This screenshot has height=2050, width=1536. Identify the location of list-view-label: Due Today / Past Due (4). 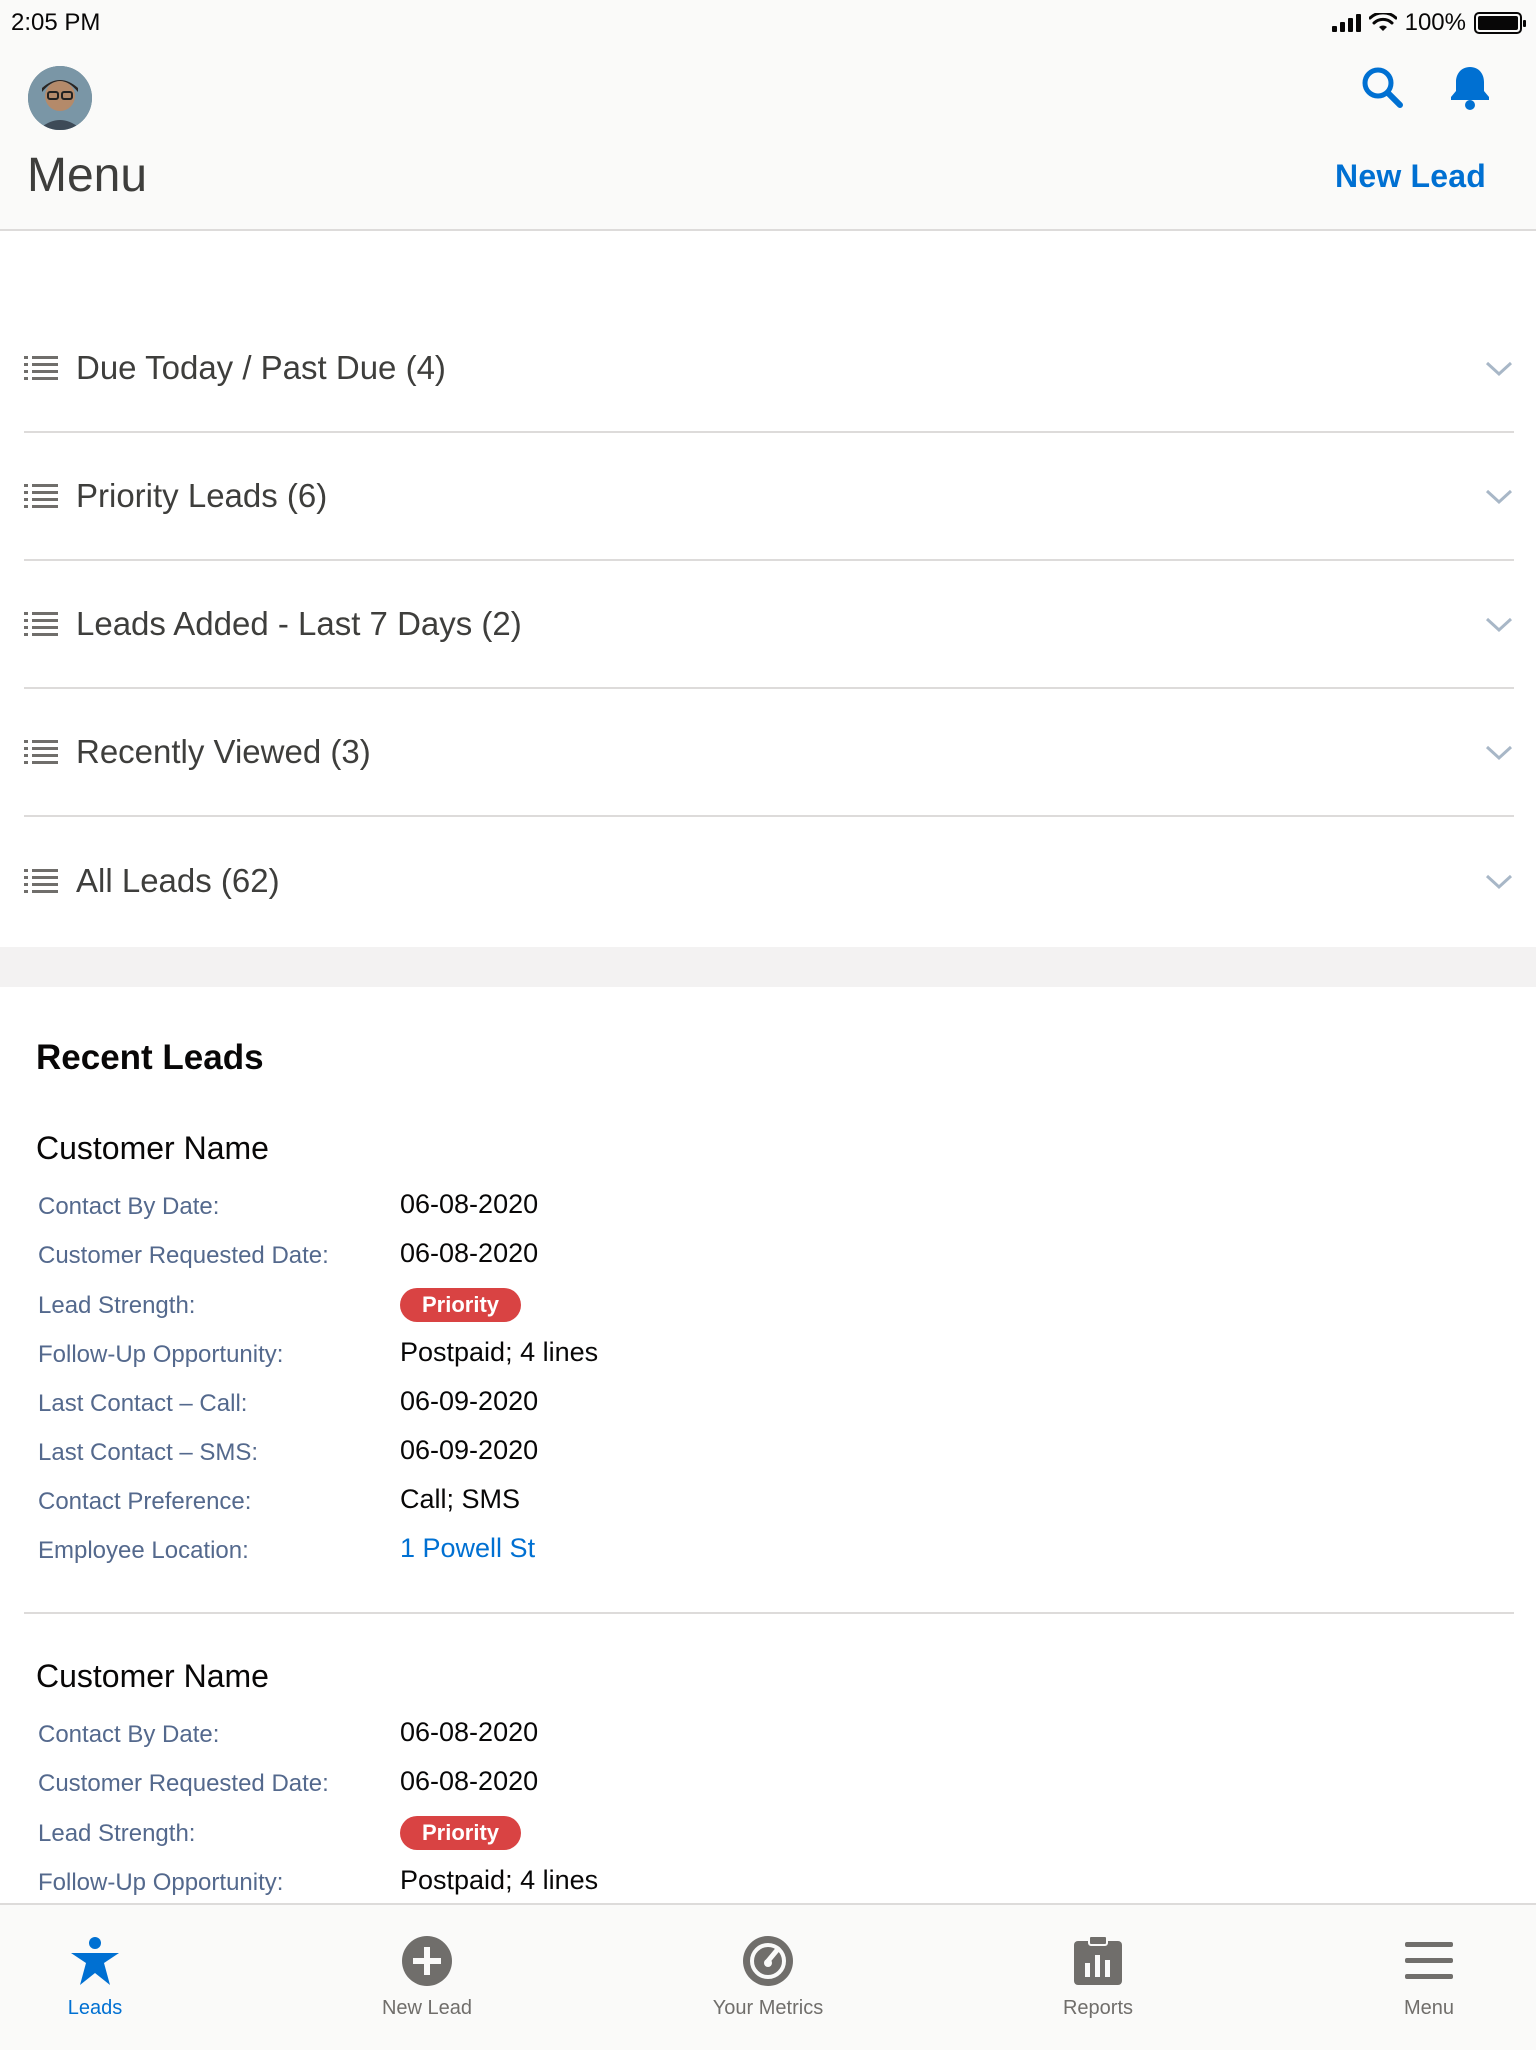
(261, 367).